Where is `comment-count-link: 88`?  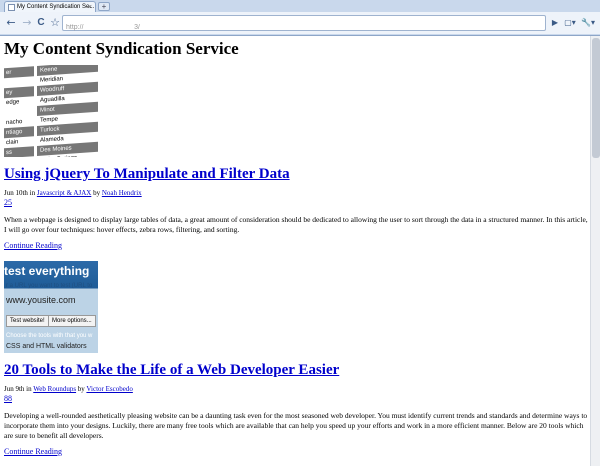 comment-count-link: 88 is located at coordinates (8, 398).